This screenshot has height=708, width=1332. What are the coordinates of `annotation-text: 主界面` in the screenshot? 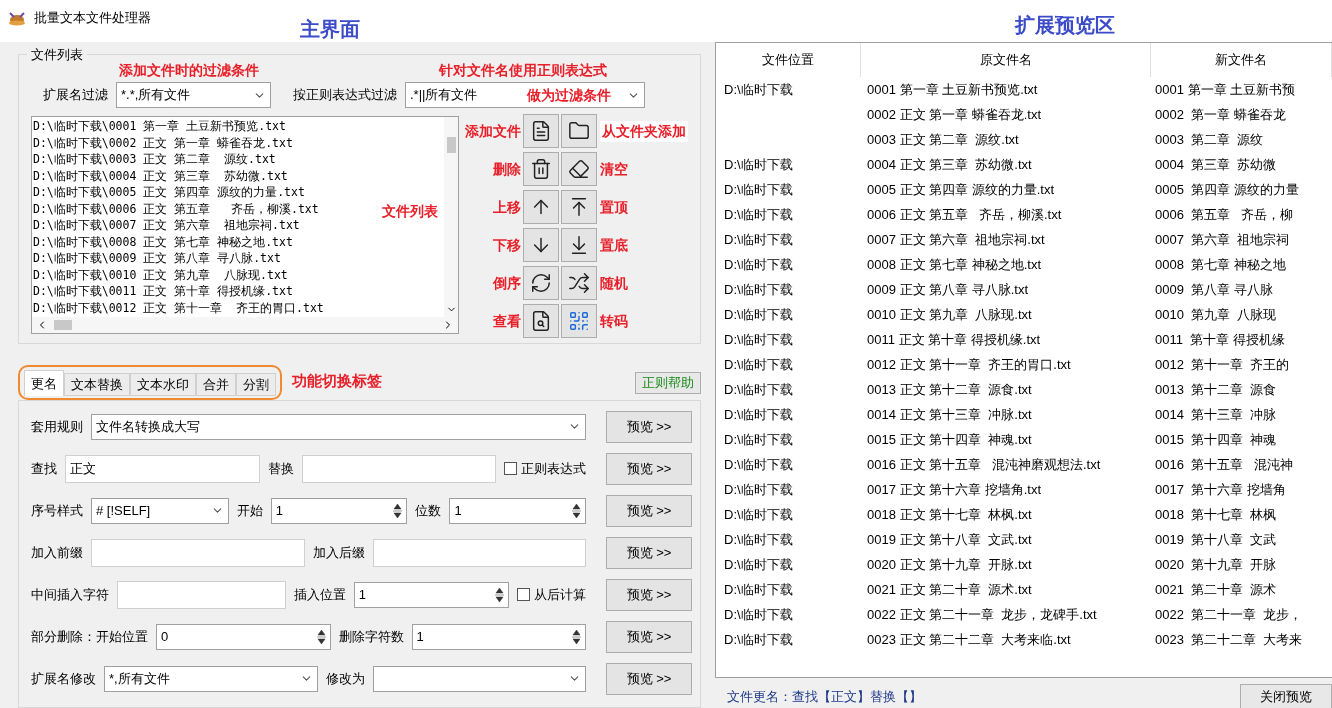 It's located at (330, 29).